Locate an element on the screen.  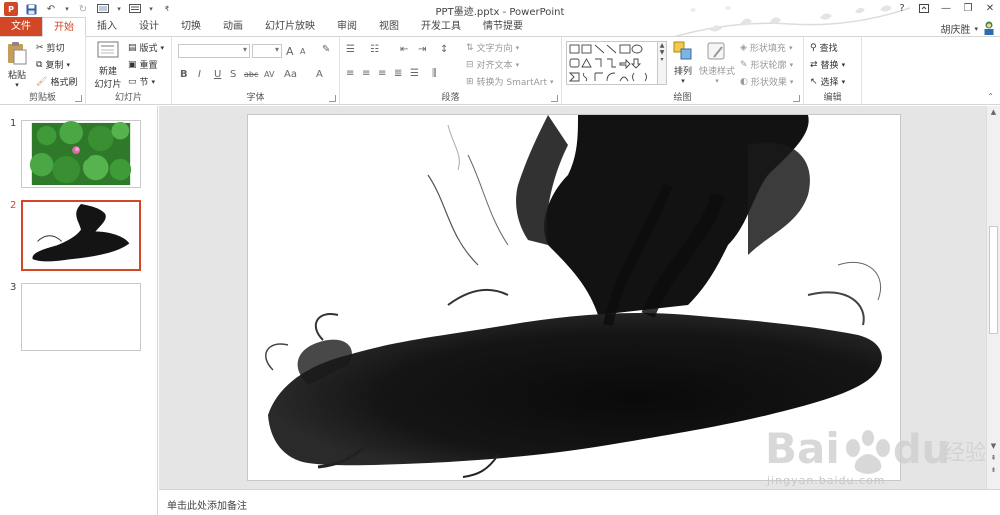
next-slide-icon: ⇟ is located at coordinates (993, 470).